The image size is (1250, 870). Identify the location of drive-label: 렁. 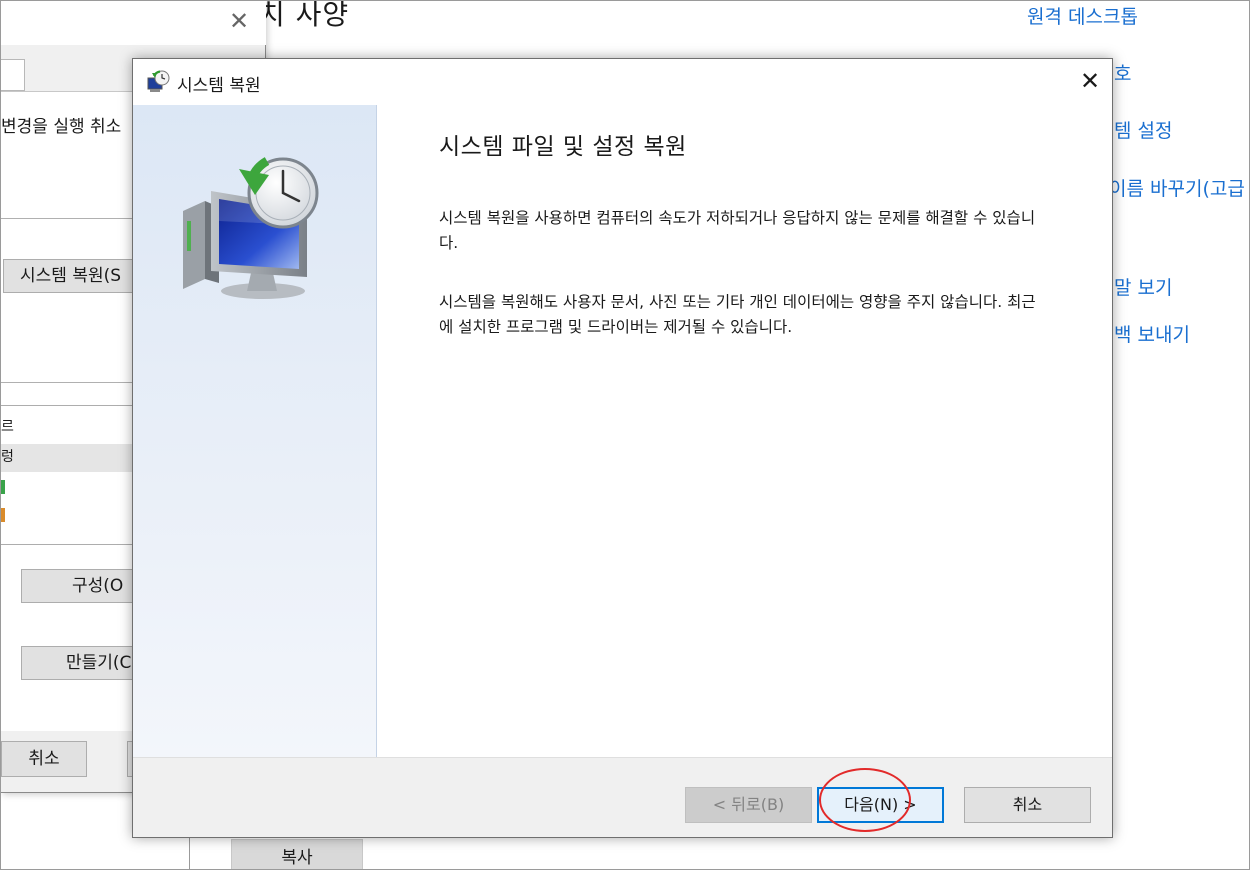
(7, 457).